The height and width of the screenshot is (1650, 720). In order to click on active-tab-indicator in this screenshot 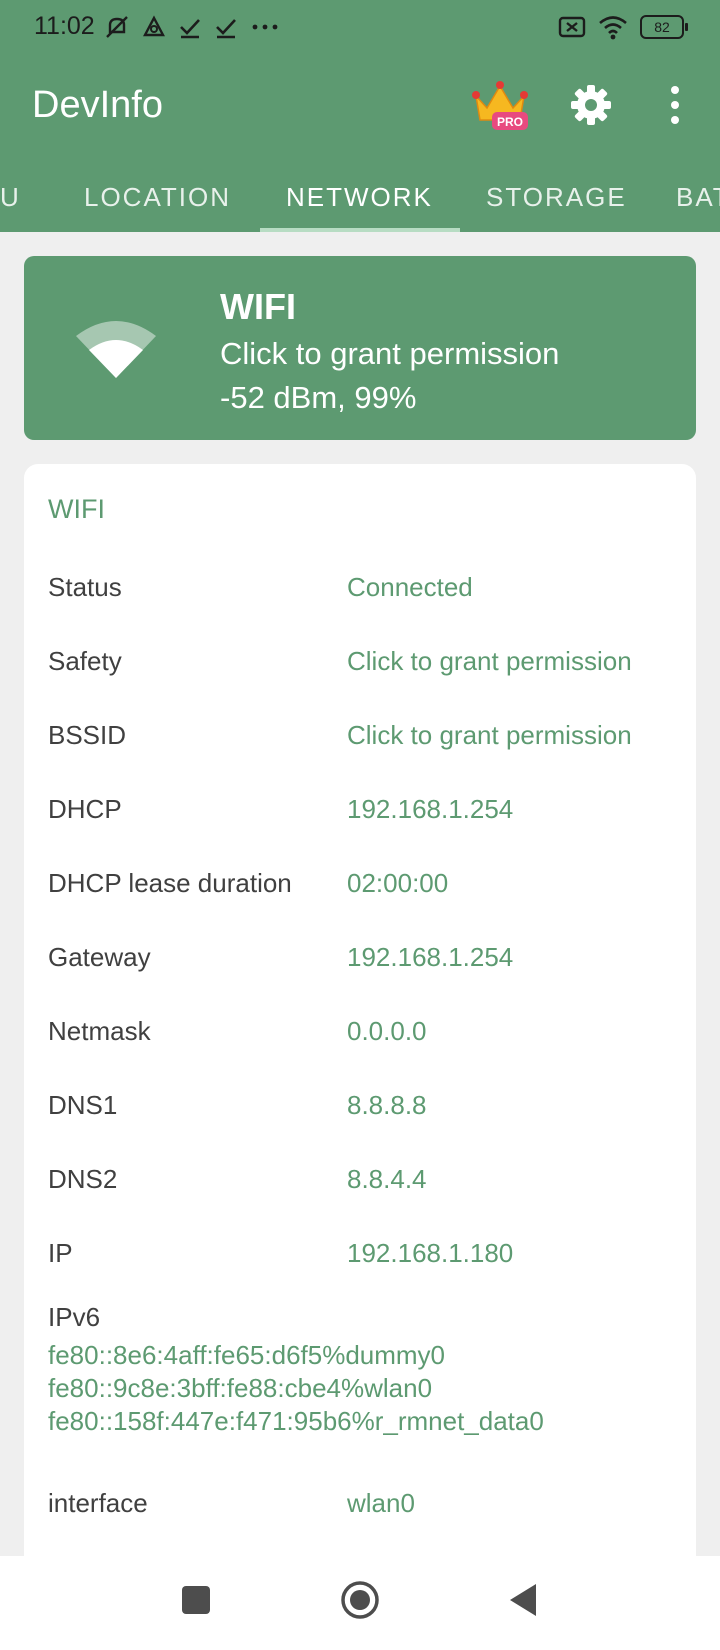, I will do `click(360, 230)`.